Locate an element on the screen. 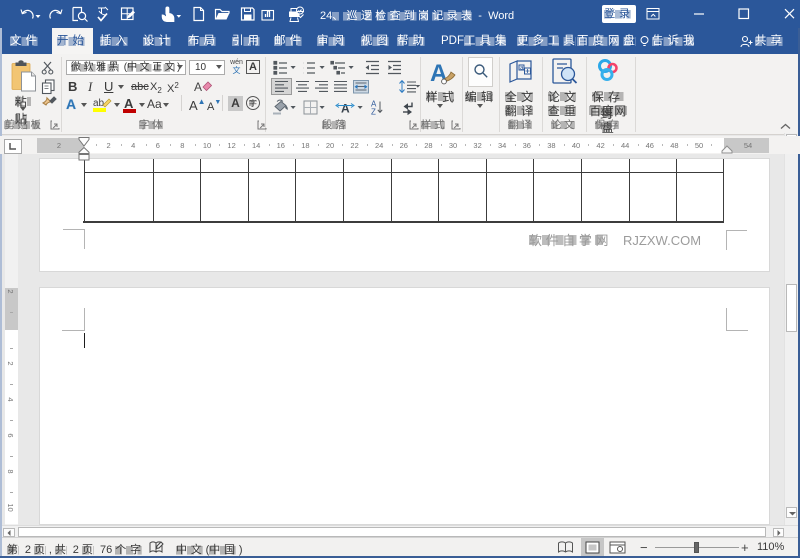 The height and width of the screenshot is (558, 800). svg-text: a is located at coordinates (522, 69).